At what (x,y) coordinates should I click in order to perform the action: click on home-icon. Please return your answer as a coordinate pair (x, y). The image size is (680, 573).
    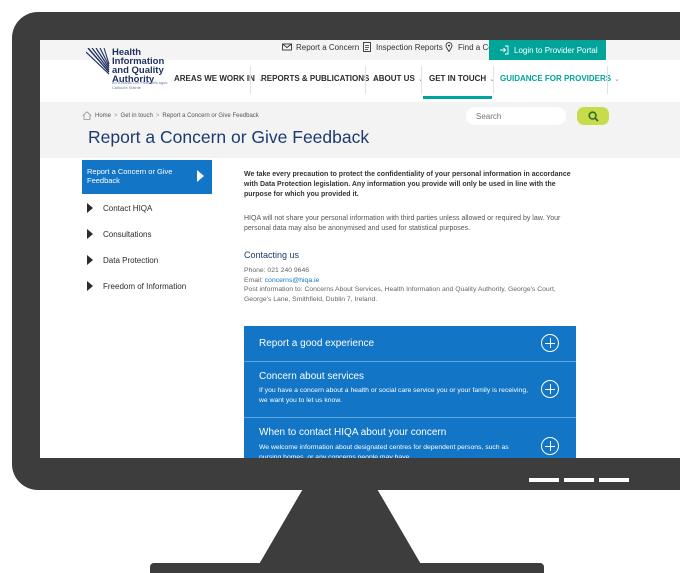
    Looking at the image, I should click on (87, 115).